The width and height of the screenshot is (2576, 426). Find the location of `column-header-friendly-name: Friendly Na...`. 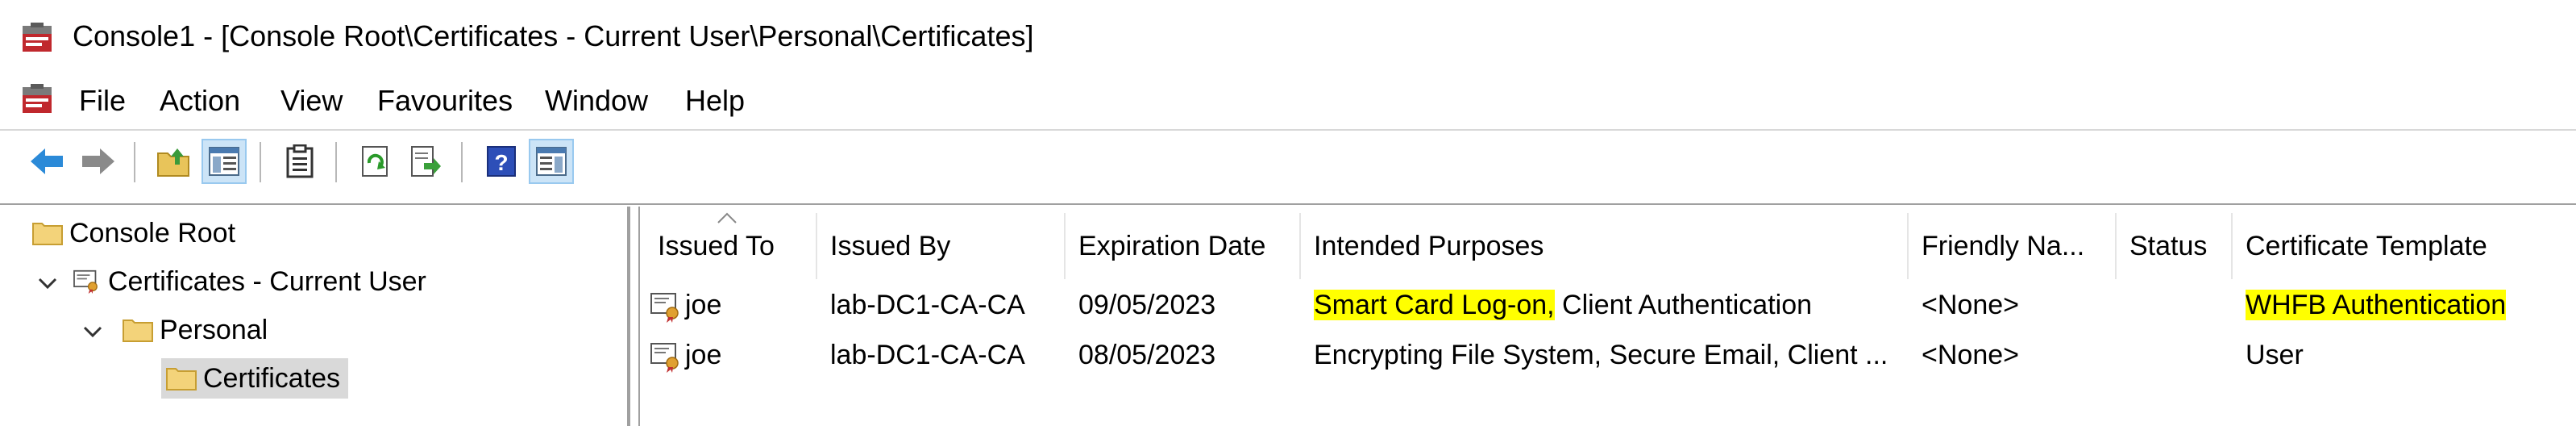

column-header-friendly-name: Friendly Na... is located at coordinates (2012, 246).